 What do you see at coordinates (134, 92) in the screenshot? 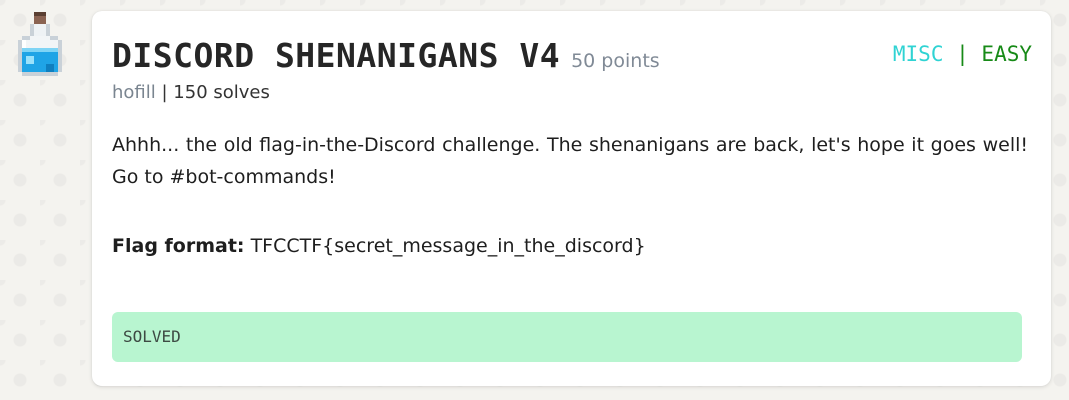
I see `author-name: hofill` at bounding box center [134, 92].